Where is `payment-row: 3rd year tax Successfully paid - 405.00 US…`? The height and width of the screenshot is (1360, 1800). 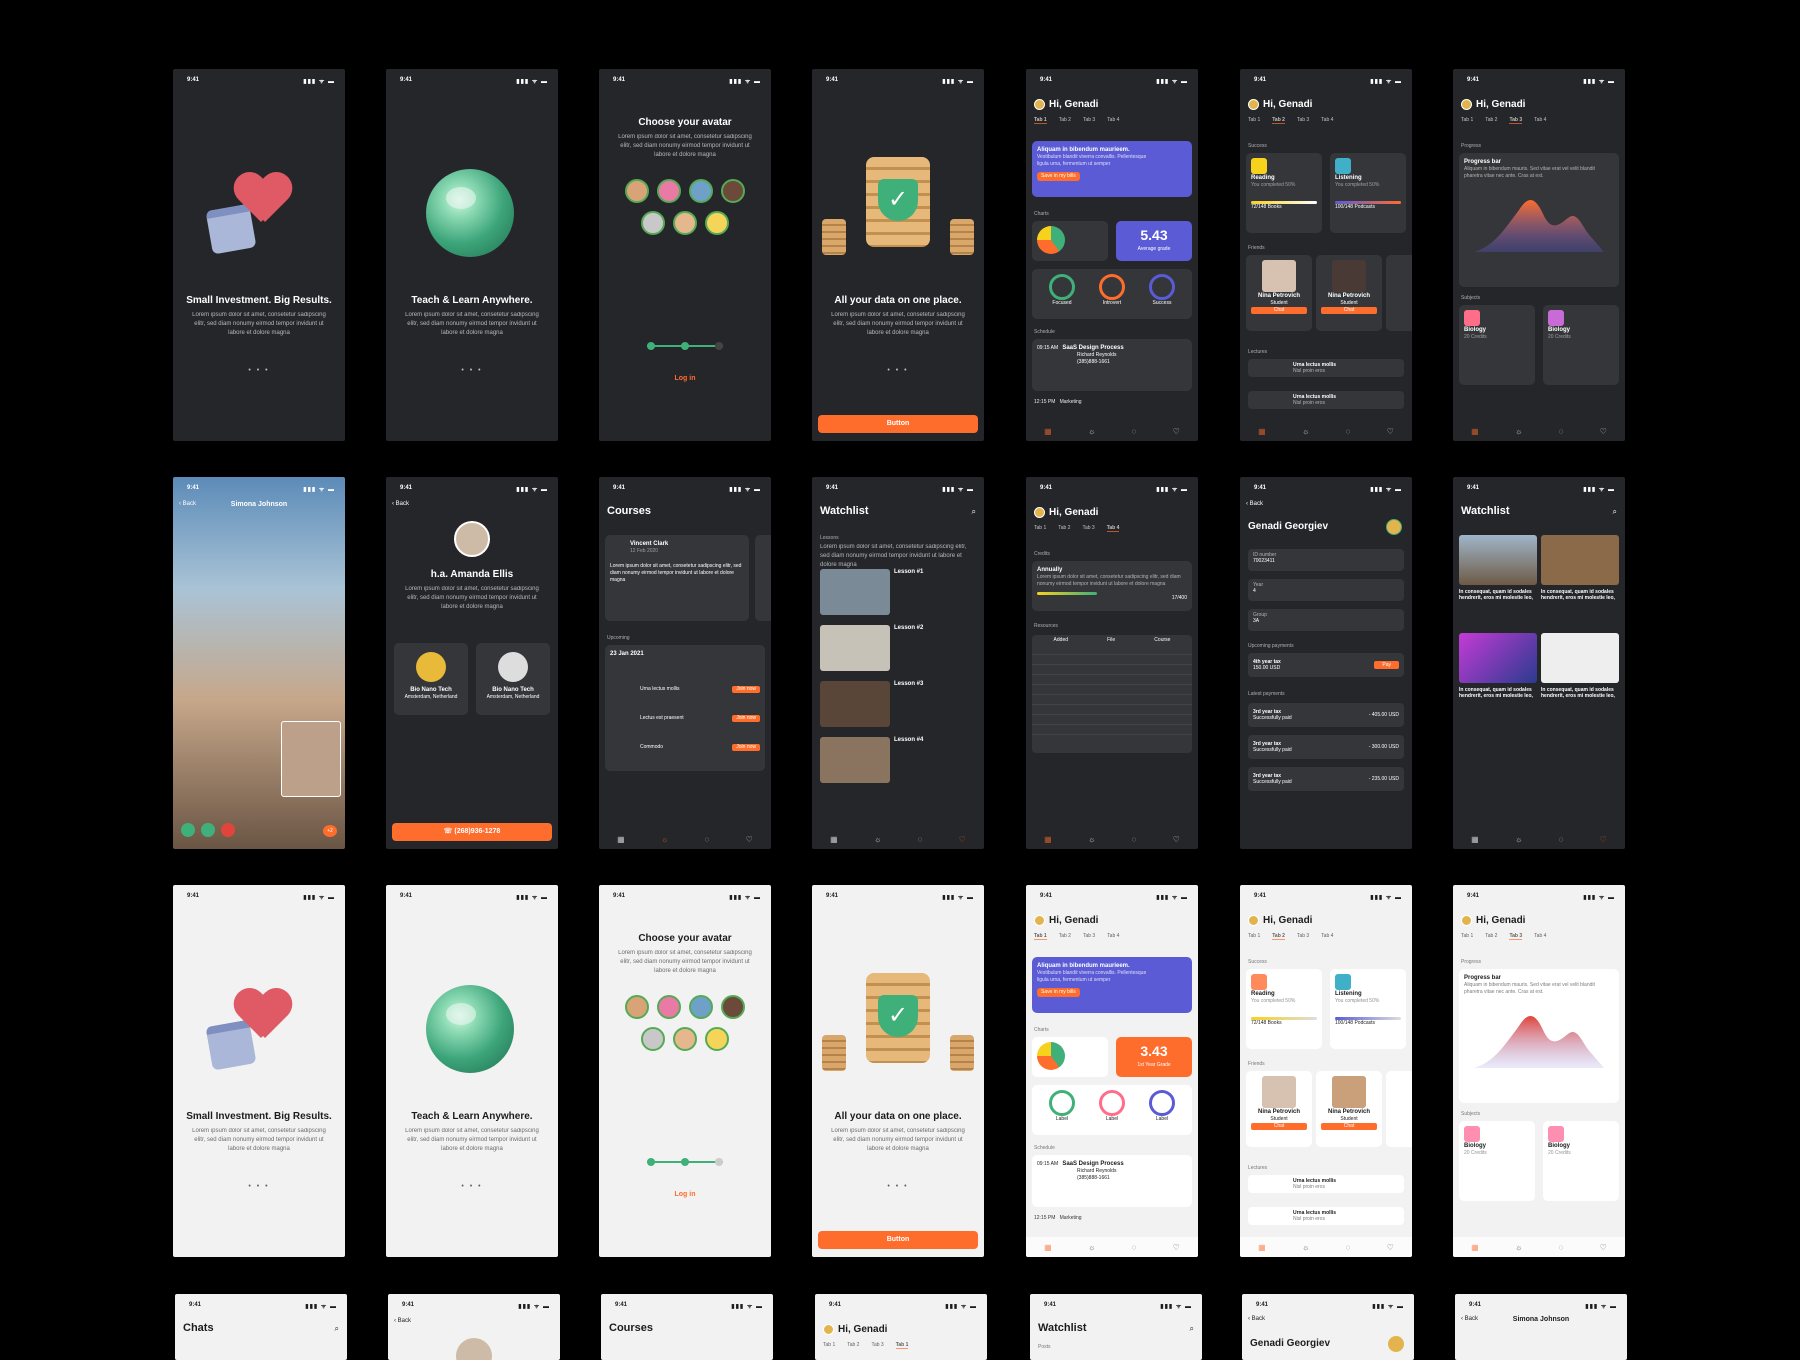 payment-row: 3rd year tax Successfully paid - 405.00 US… is located at coordinates (1326, 715).